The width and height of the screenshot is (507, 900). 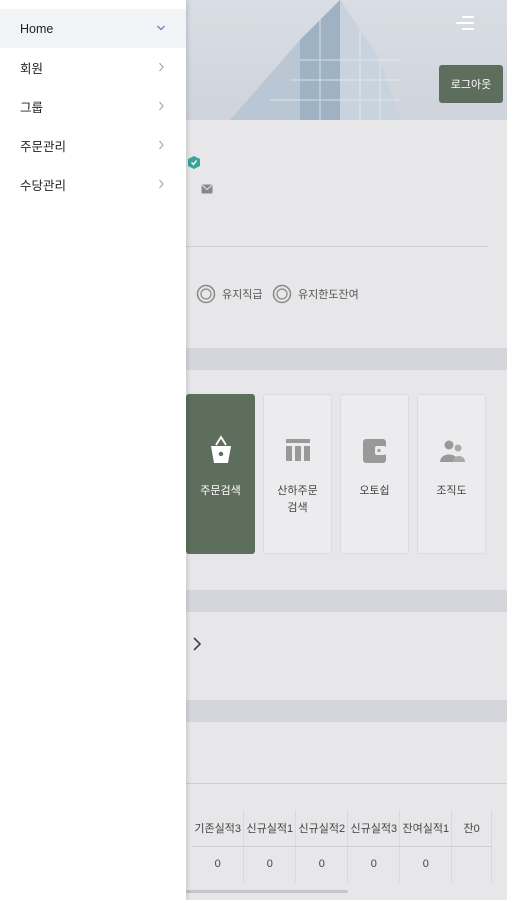 I want to click on people-icon, so click(x=452, y=451).